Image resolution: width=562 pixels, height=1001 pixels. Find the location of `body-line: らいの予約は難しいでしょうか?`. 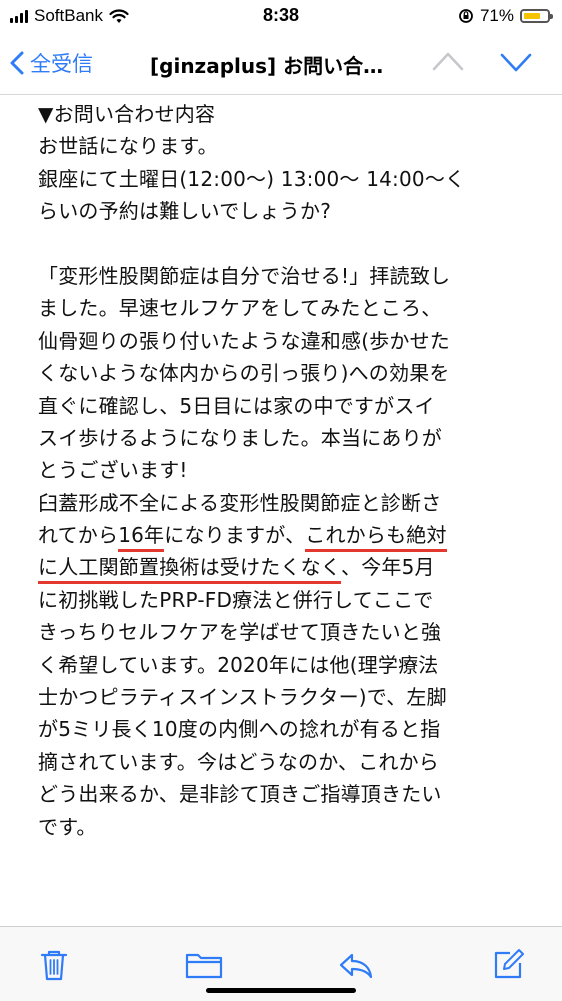

body-line: らいの予約は難しいでしょうか? is located at coordinates (185, 211).